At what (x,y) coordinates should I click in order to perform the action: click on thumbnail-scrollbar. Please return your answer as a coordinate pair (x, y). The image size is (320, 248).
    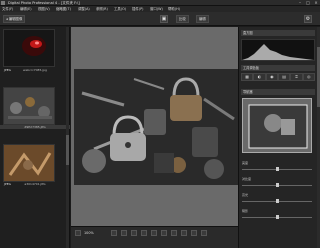
    Looking at the image, I should click on (67, 137).